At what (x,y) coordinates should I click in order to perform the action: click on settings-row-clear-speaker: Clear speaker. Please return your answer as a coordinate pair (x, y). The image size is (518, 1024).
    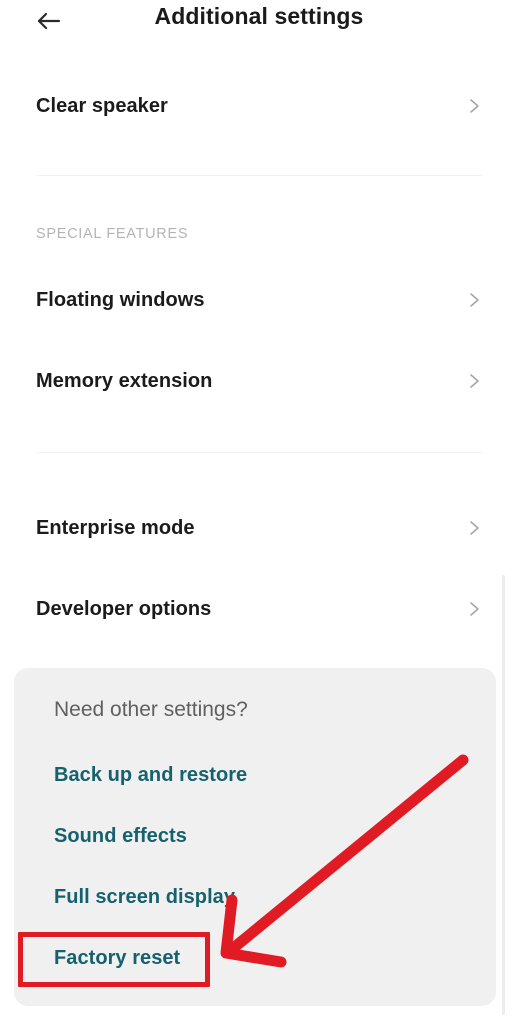
    Looking at the image, I should click on (259, 106).